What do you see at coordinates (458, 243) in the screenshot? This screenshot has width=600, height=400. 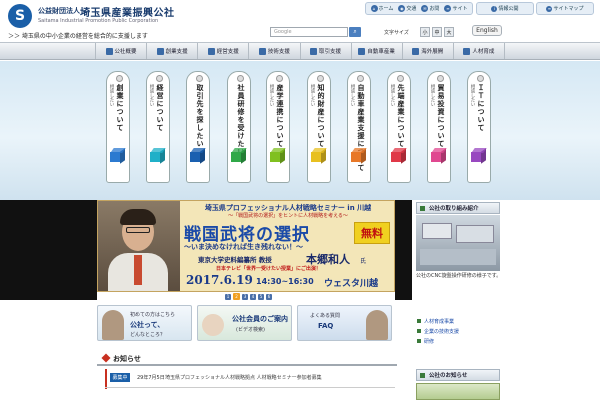 I see `training-photo` at bounding box center [458, 243].